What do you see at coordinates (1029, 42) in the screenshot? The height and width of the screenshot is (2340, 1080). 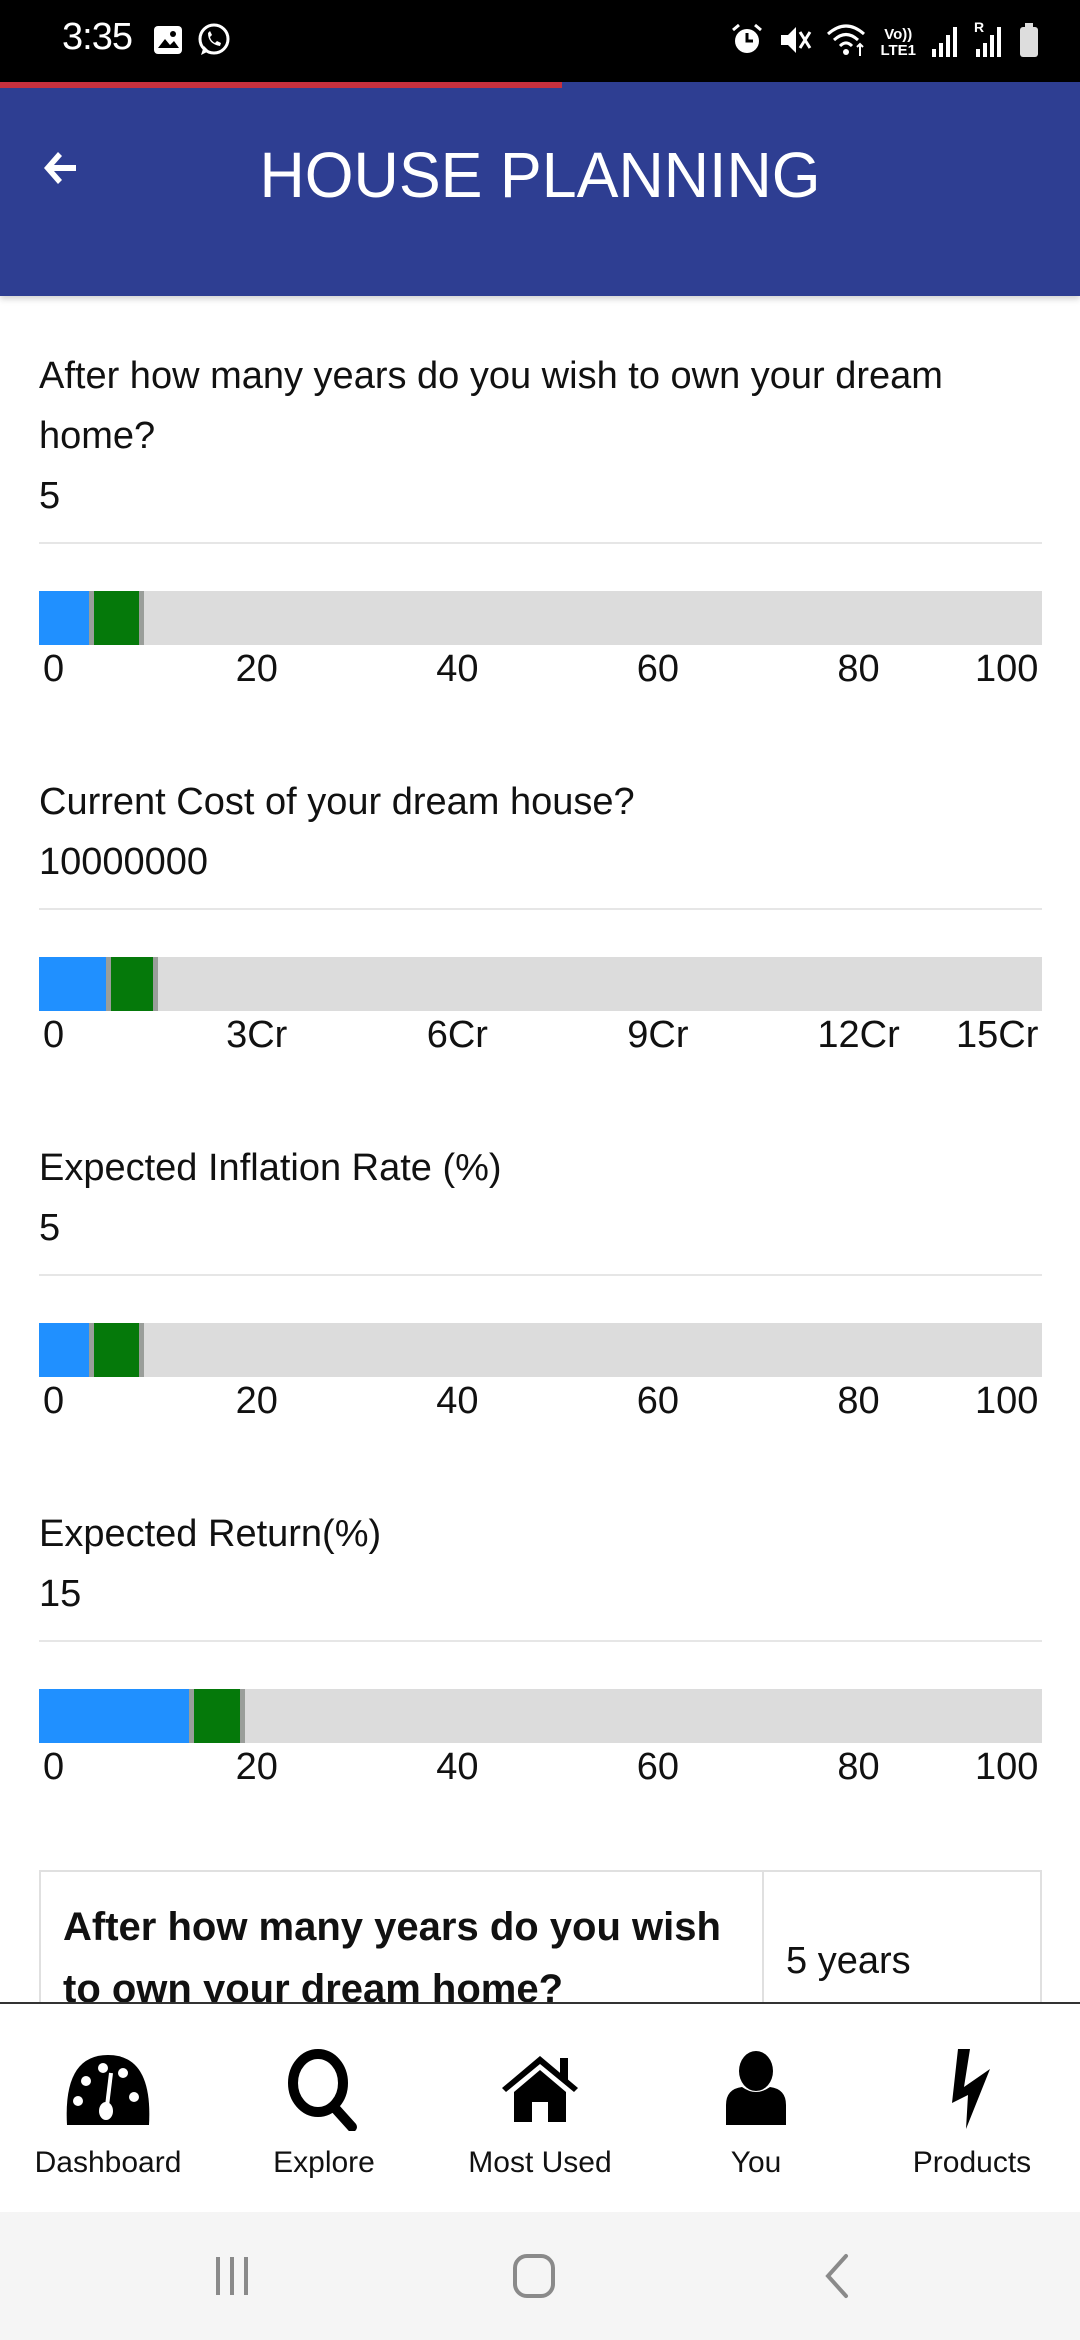 I see `battery-icon` at bounding box center [1029, 42].